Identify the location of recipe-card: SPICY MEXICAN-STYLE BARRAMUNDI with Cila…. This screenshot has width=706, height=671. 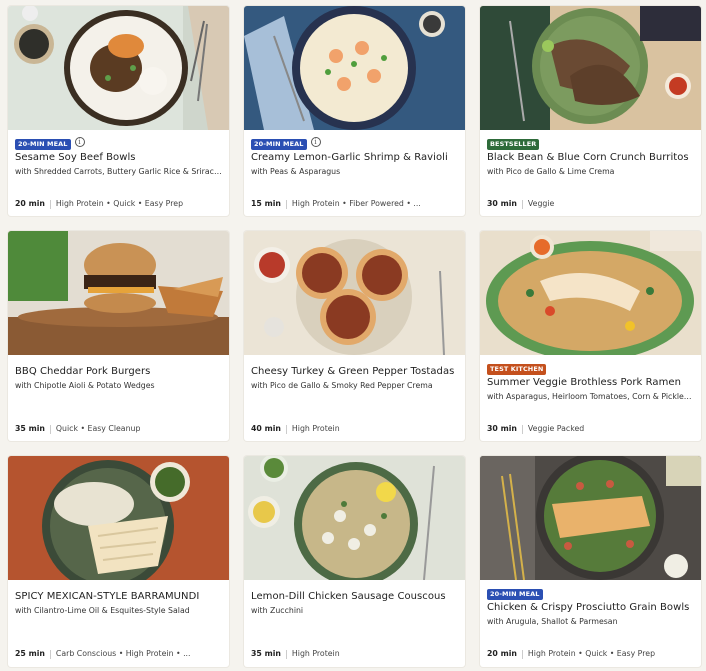
(118, 561).